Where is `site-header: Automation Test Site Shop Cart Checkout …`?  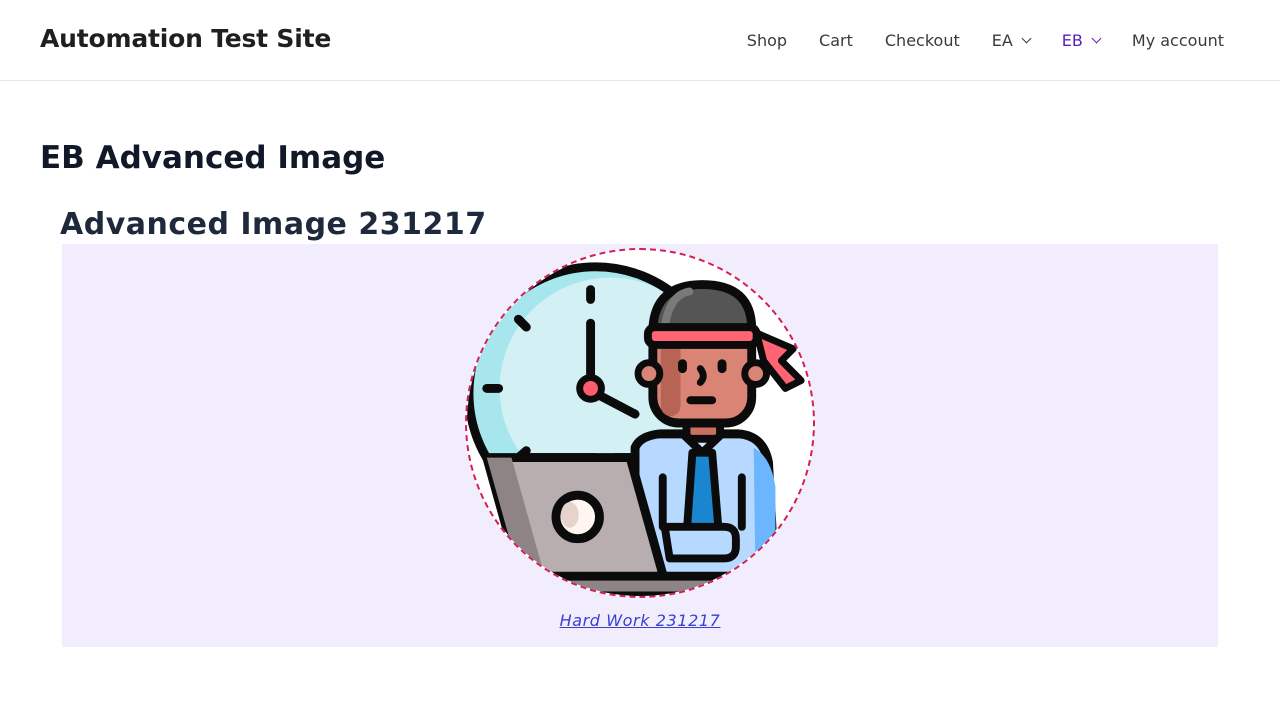
site-header: Automation Test Site Shop Cart Checkout … is located at coordinates (640, 40).